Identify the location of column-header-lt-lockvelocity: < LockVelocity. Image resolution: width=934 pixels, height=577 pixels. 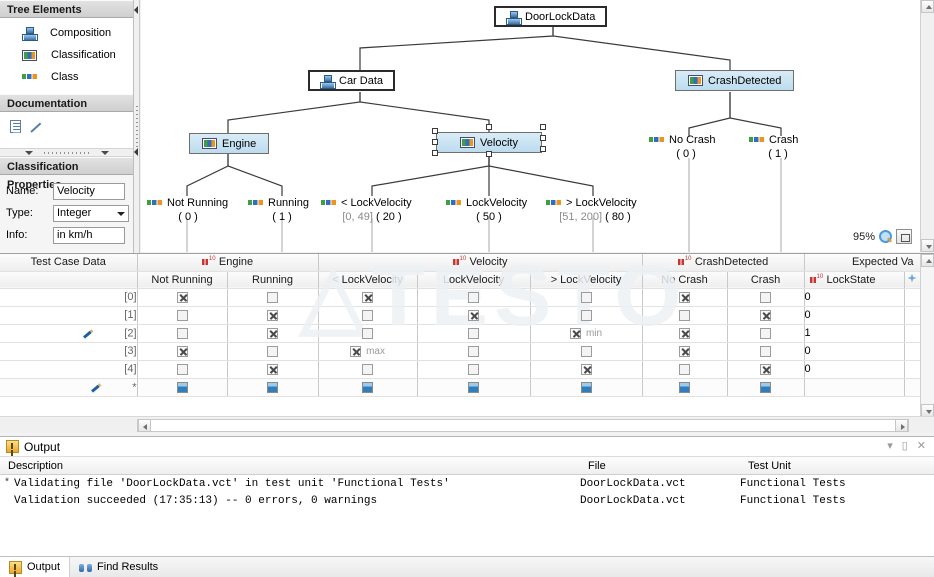
(368, 280).